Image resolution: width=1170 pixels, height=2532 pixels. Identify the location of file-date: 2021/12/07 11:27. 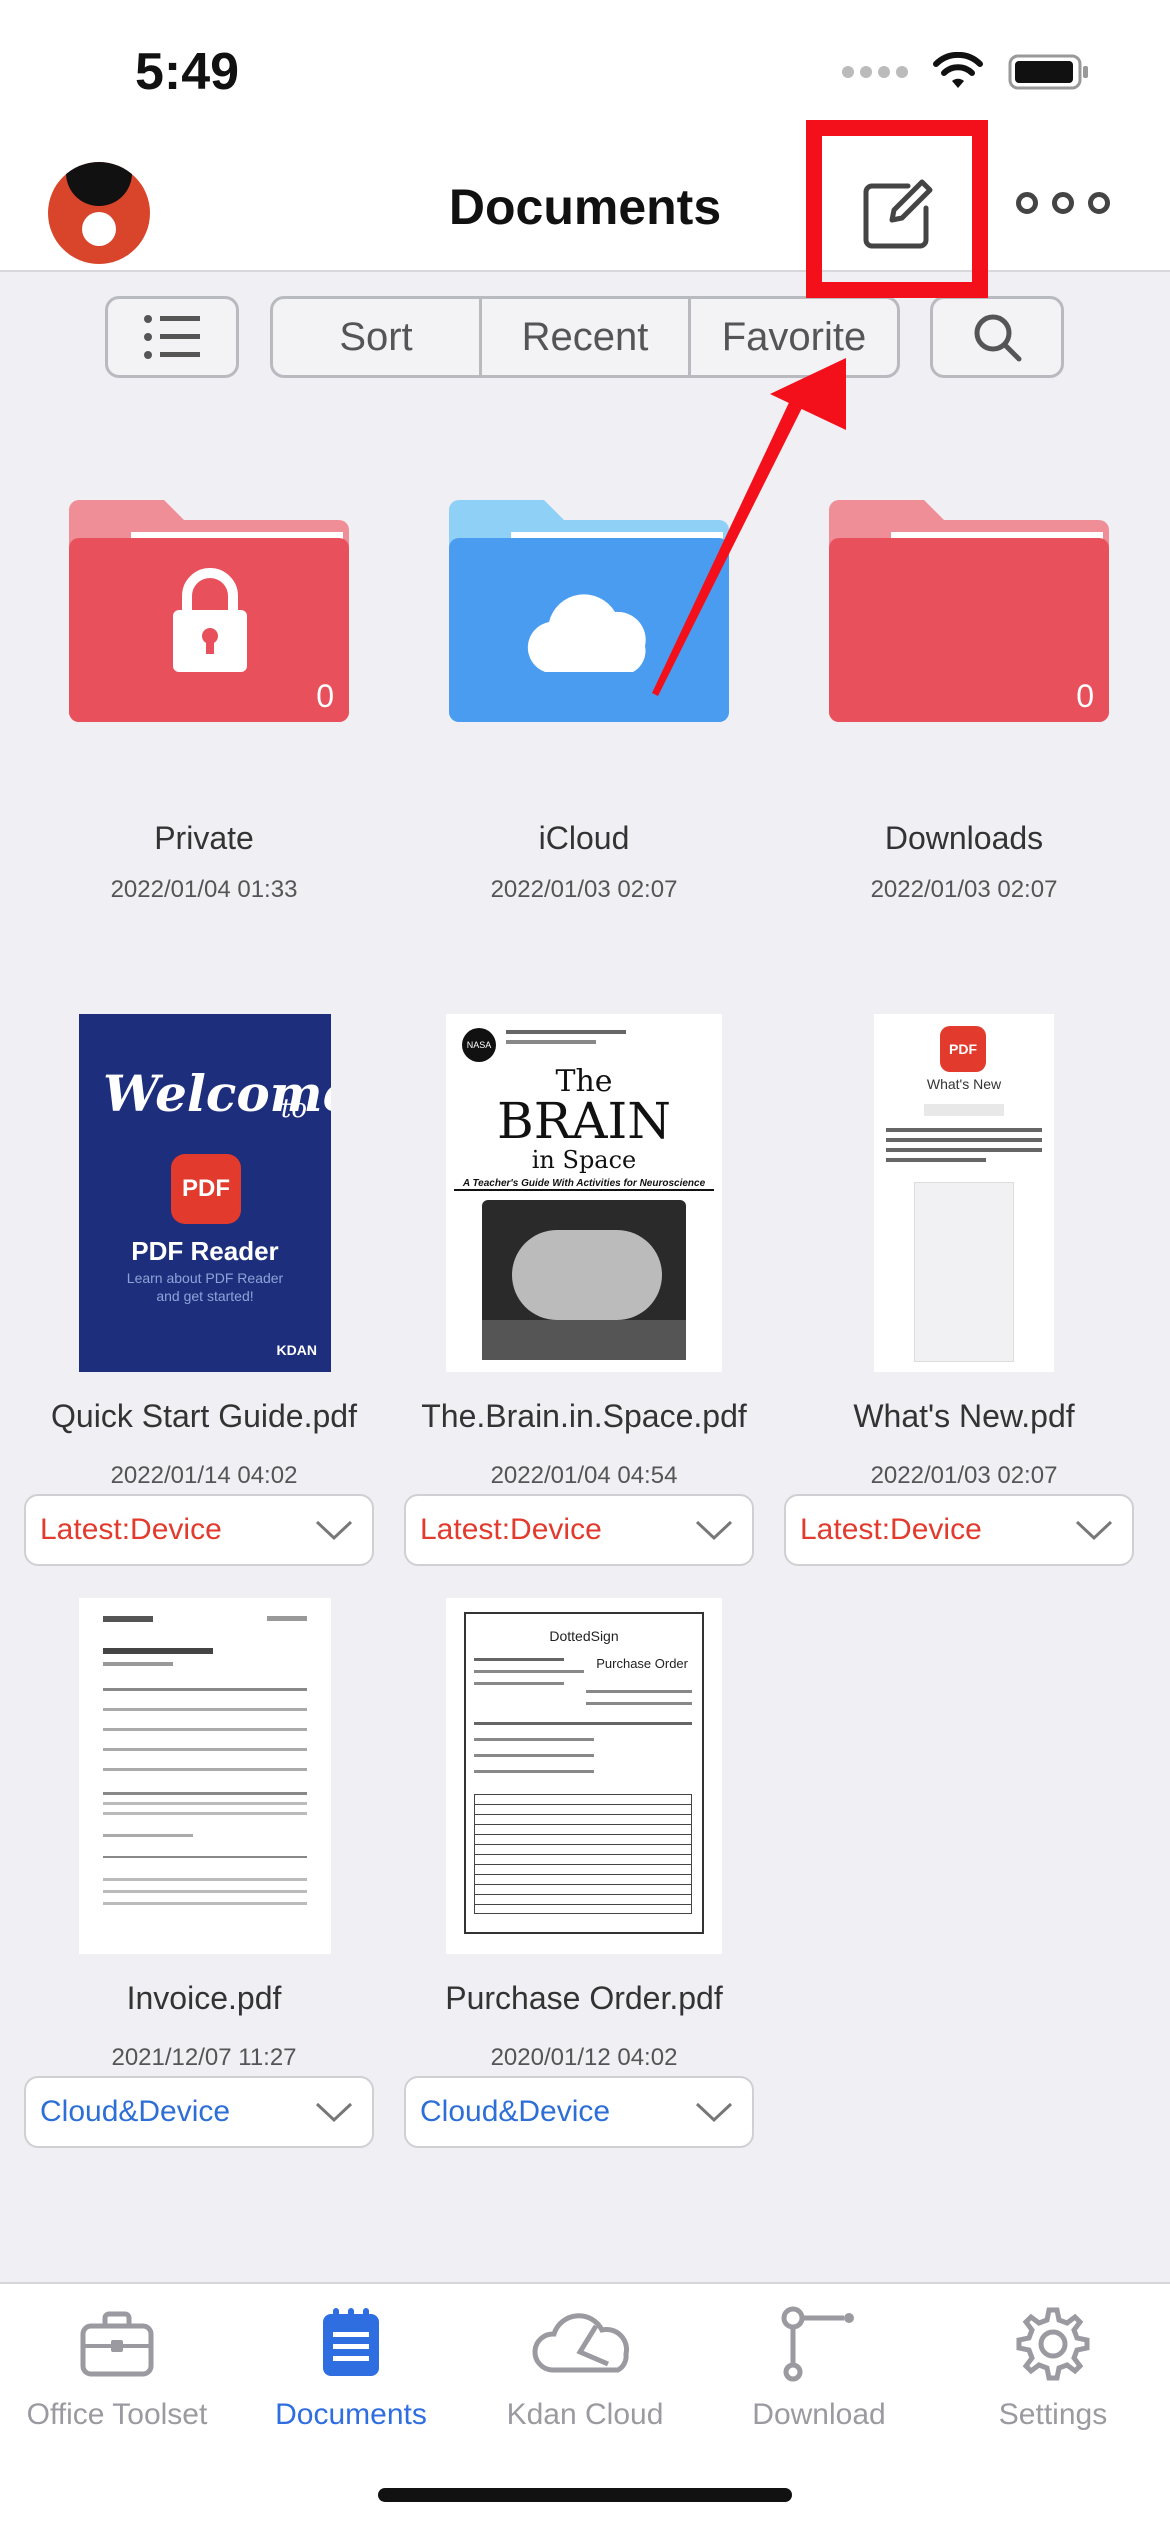
(204, 2057).